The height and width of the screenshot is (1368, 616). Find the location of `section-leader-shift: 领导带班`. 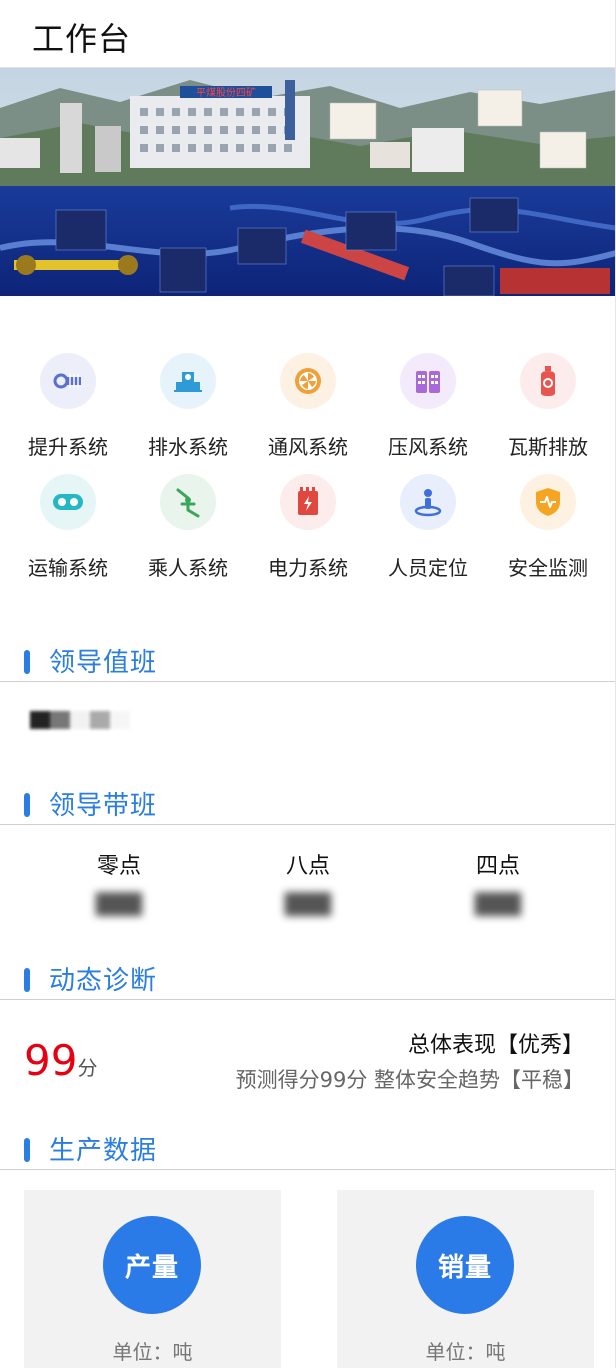

section-leader-shift: 领导带班 is located at coordinates (308, 801).